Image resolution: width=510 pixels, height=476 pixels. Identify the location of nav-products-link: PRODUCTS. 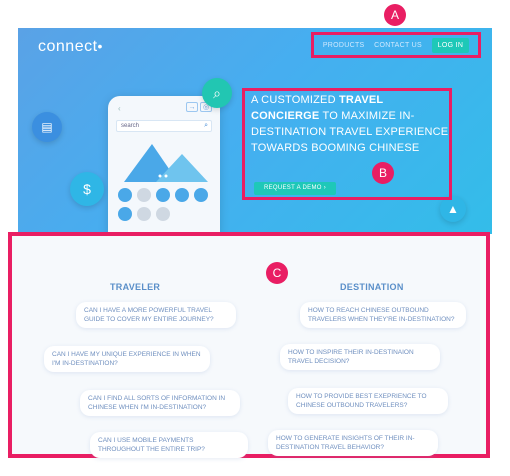
(344, 45).